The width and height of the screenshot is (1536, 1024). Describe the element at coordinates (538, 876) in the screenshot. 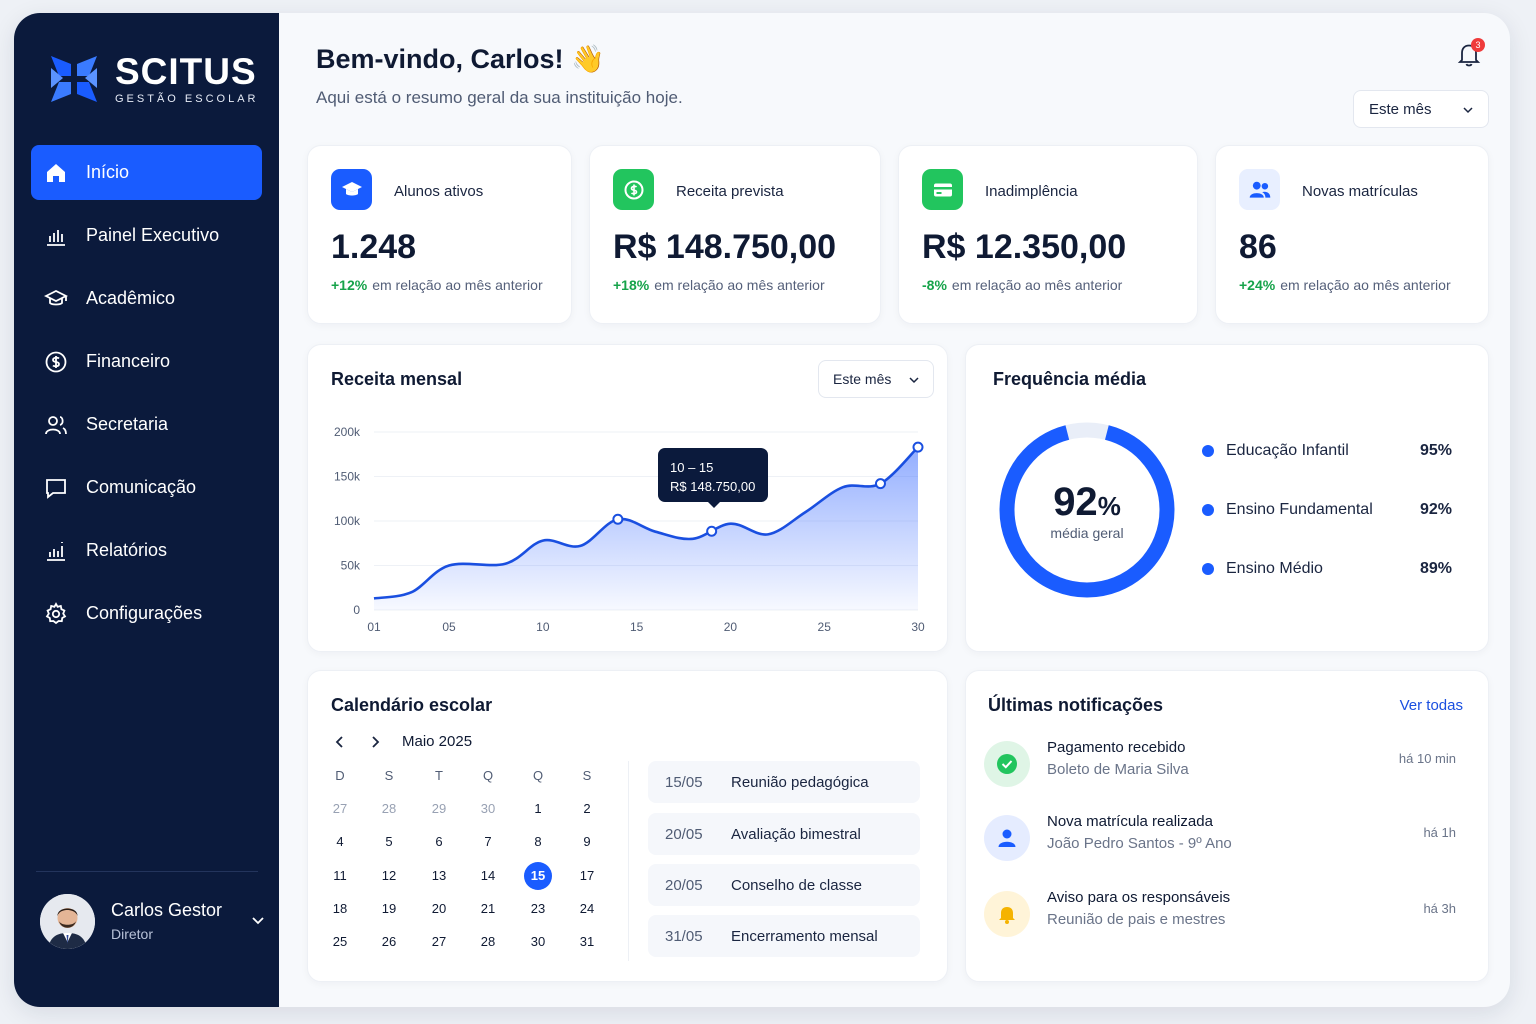

I see `calendar-day-selected: 15` at that location.